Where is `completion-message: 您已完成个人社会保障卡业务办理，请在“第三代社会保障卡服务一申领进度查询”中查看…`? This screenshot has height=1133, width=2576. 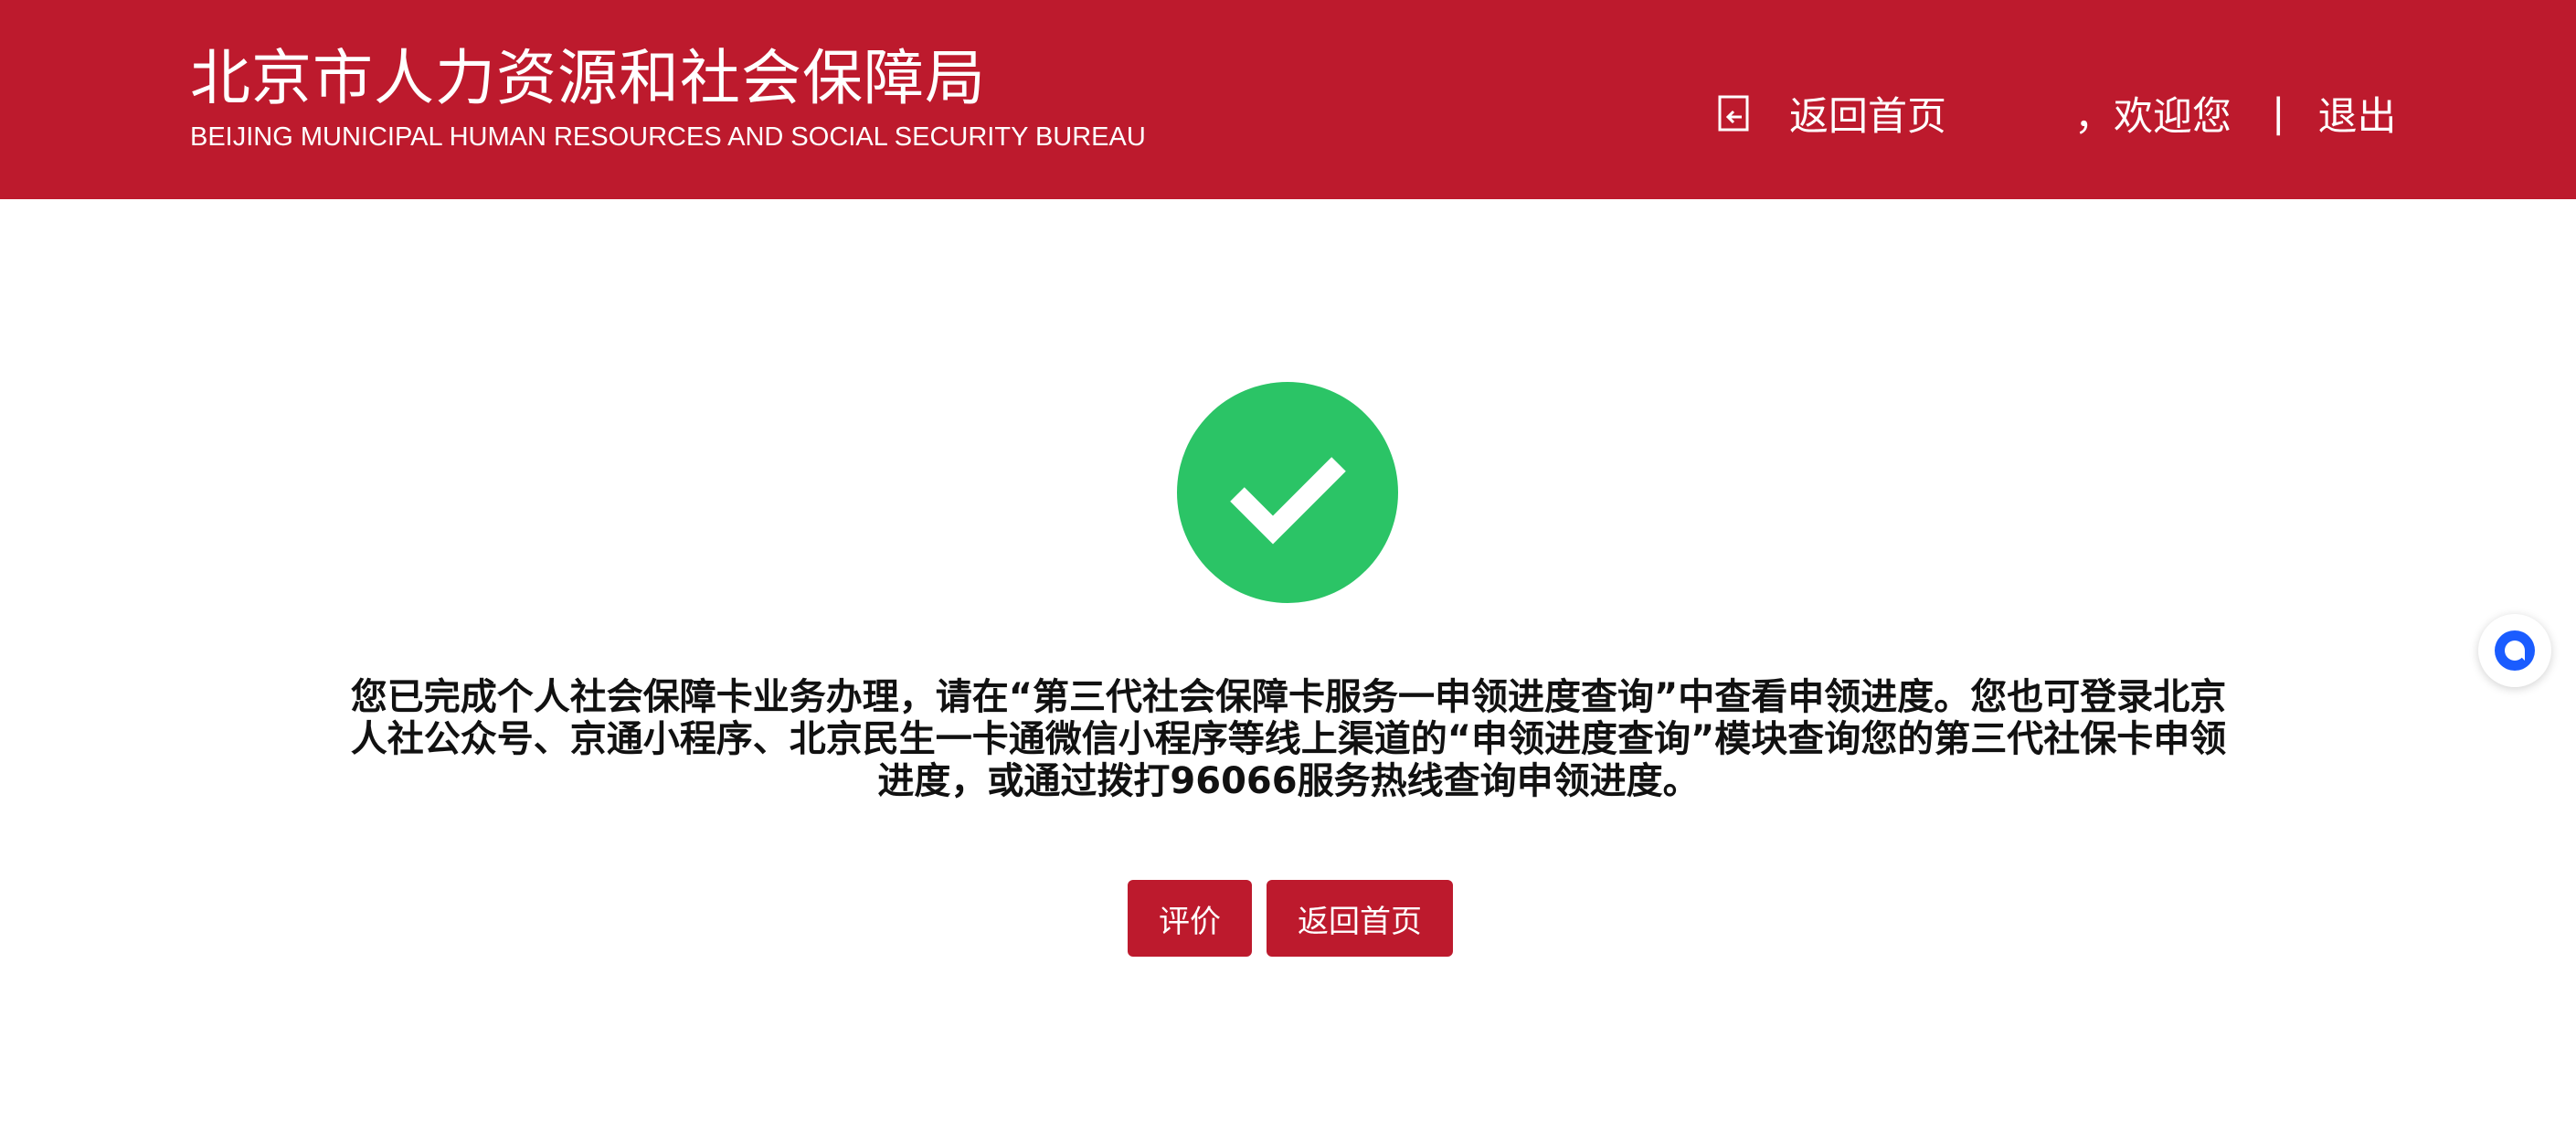
completion-message: 您已完成个人社会保障卡业务办理，请在“第三代社会保障卡服务一申领进度查询”中查看… is located at coordinates (1288, 739).